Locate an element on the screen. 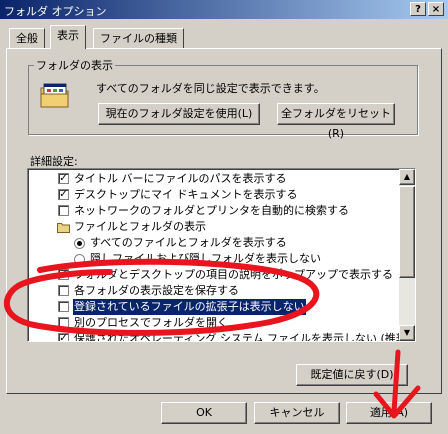  red-circle-annotation is located at coordinates (161, 297).